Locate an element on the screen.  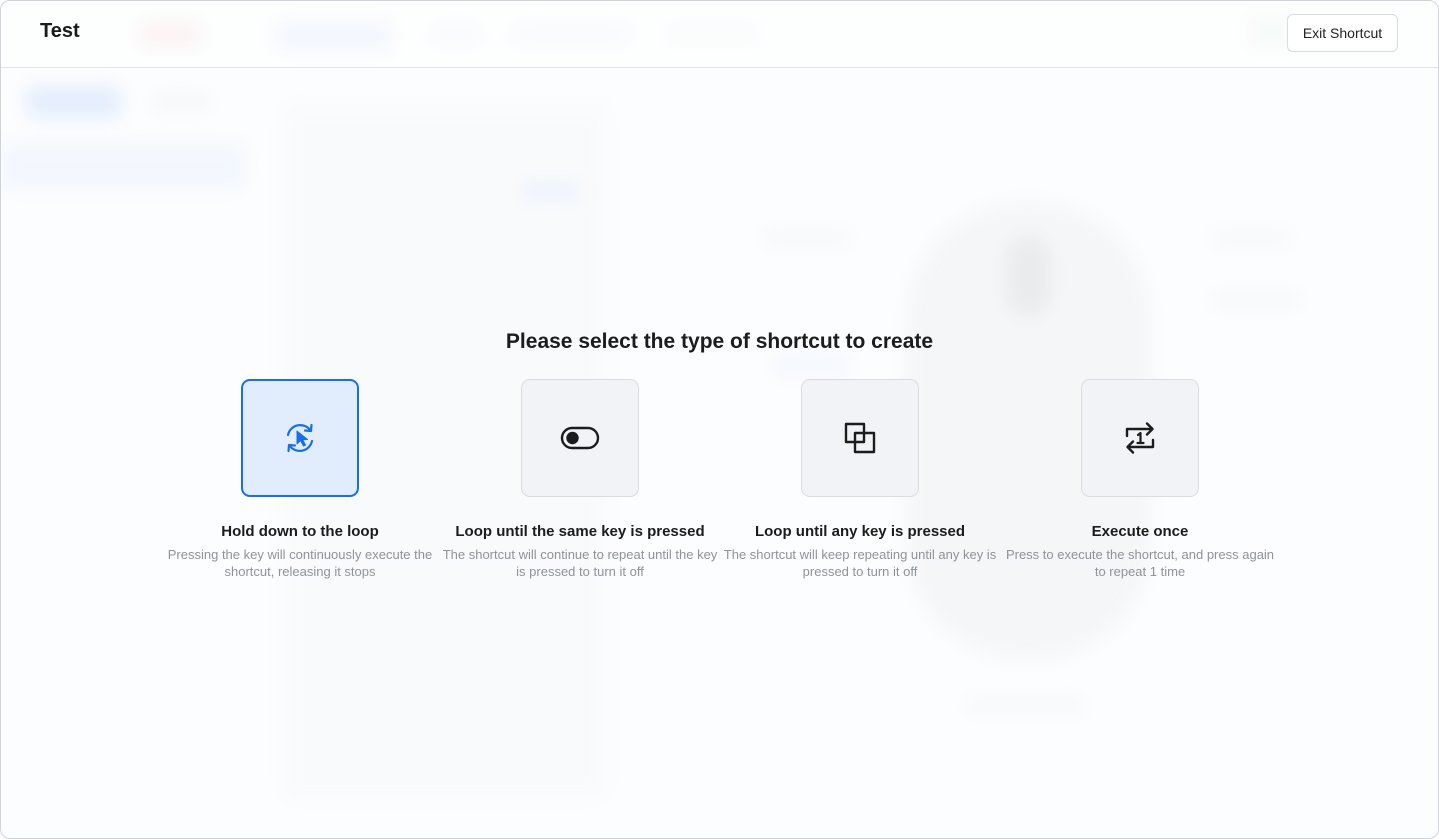
hold-loop-icon is located at coordinates (300, 438).